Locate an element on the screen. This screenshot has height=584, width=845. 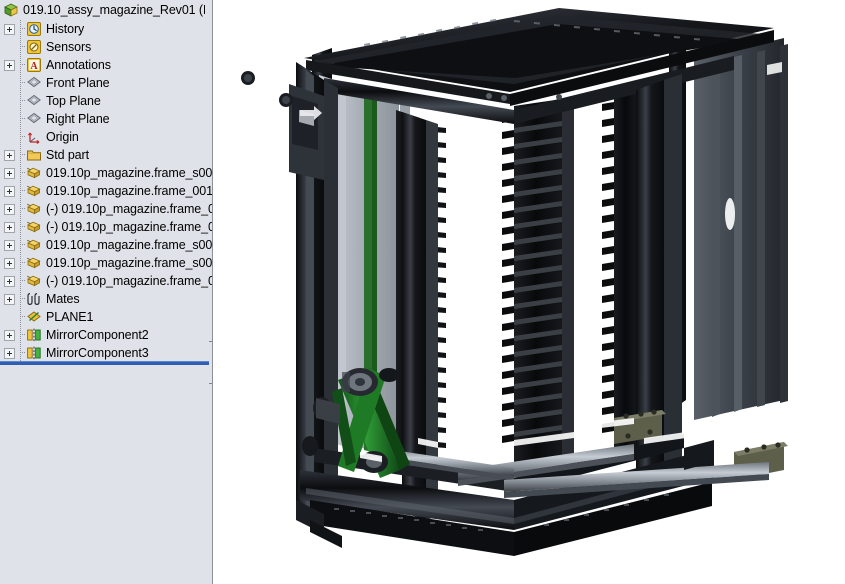
tree-item-mirrorcomponent3: MirrorComponent3 is located at coordinates (106, 353).